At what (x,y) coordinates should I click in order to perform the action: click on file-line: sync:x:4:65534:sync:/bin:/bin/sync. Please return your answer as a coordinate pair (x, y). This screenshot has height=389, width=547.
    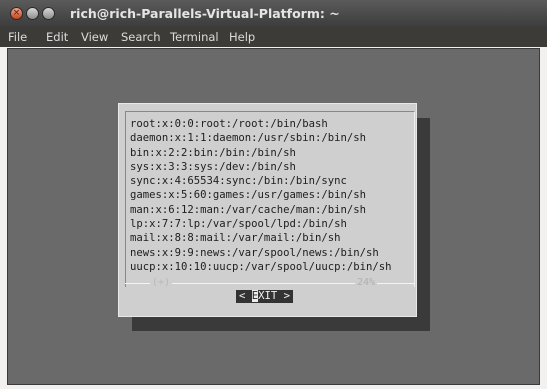
    Looking at the image, I should click on (238, 181).